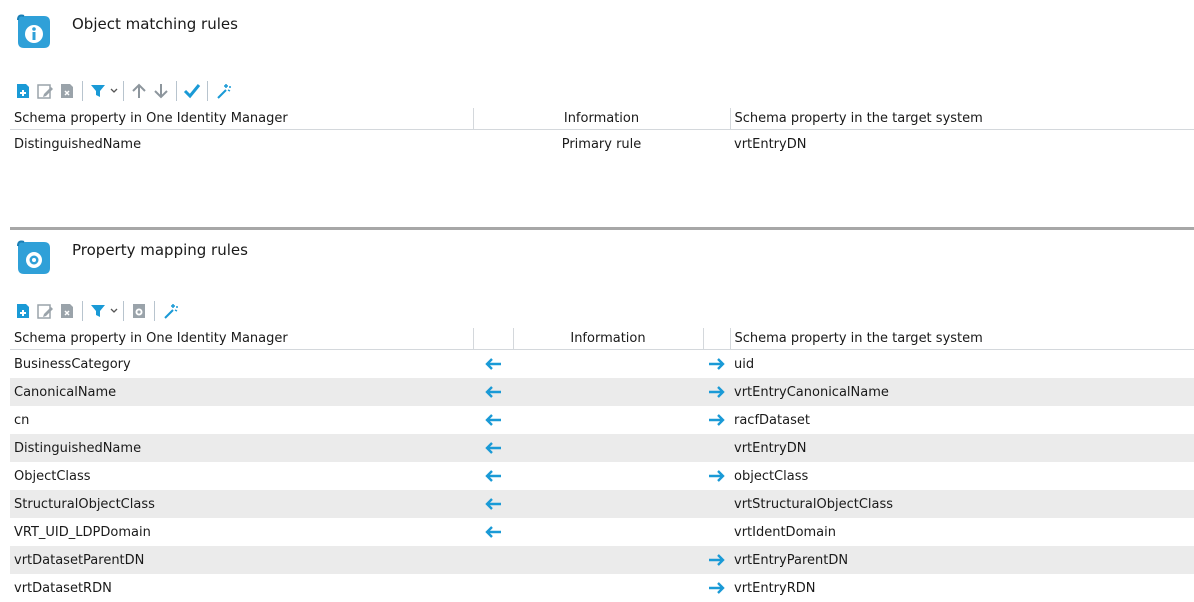 This screenshot has width=1194, height=602. What do you see at coordinates (131, 258) in the screenshot?
I see `property-mapping-header: Property mapping rules` at bounding box center [131, 258].